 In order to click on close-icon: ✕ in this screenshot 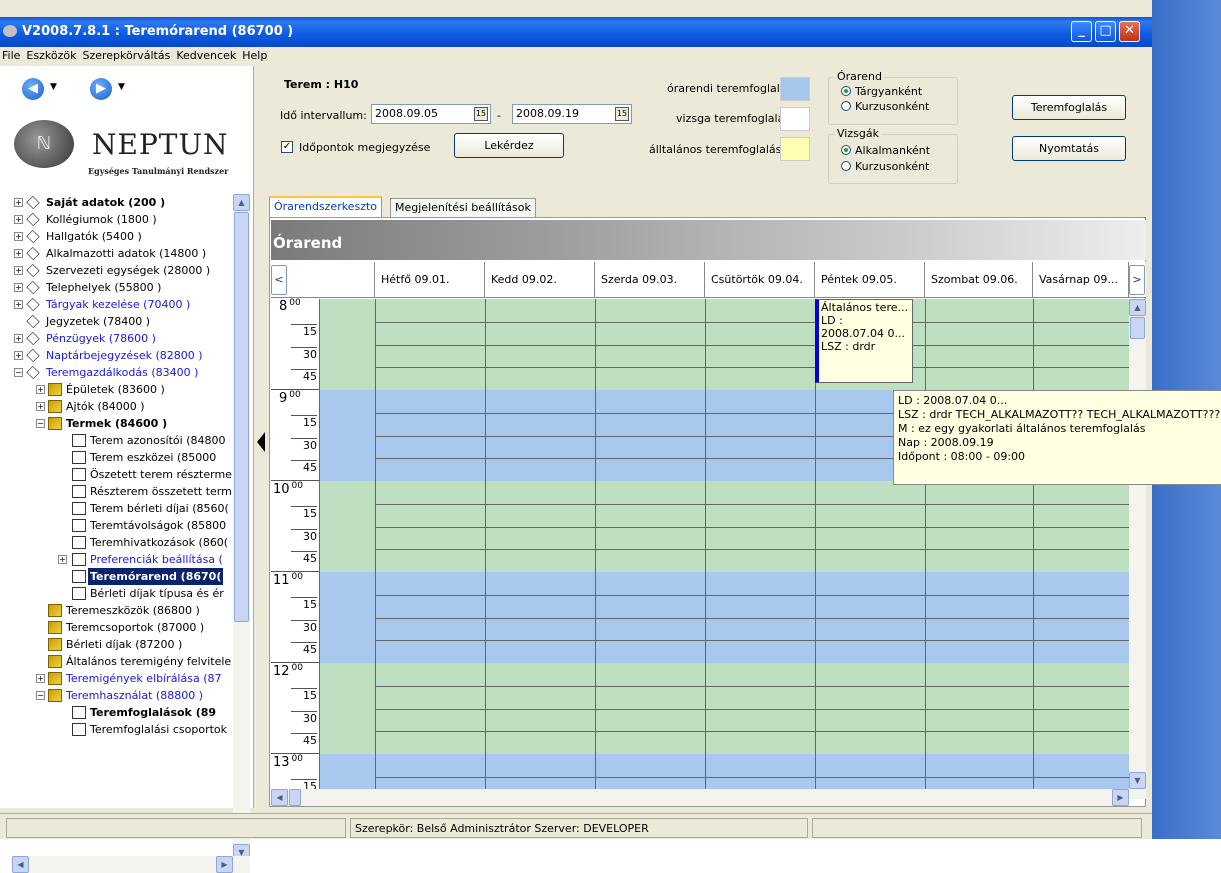, I will do `click(1129, 31)`.